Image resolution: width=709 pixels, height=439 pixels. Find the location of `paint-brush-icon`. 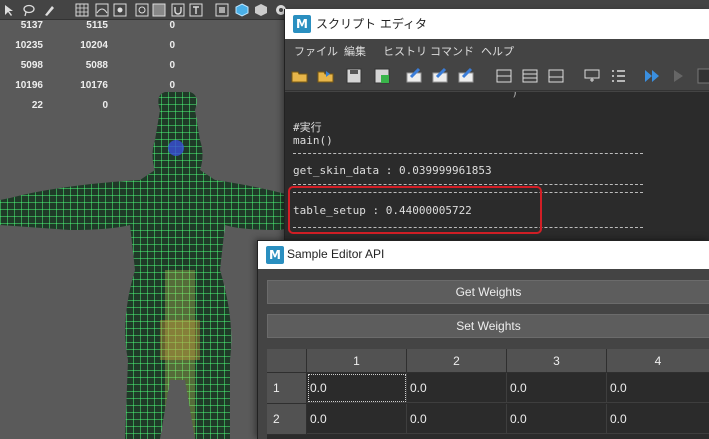

paint-brush-icon is located at coordinates (49, 10).